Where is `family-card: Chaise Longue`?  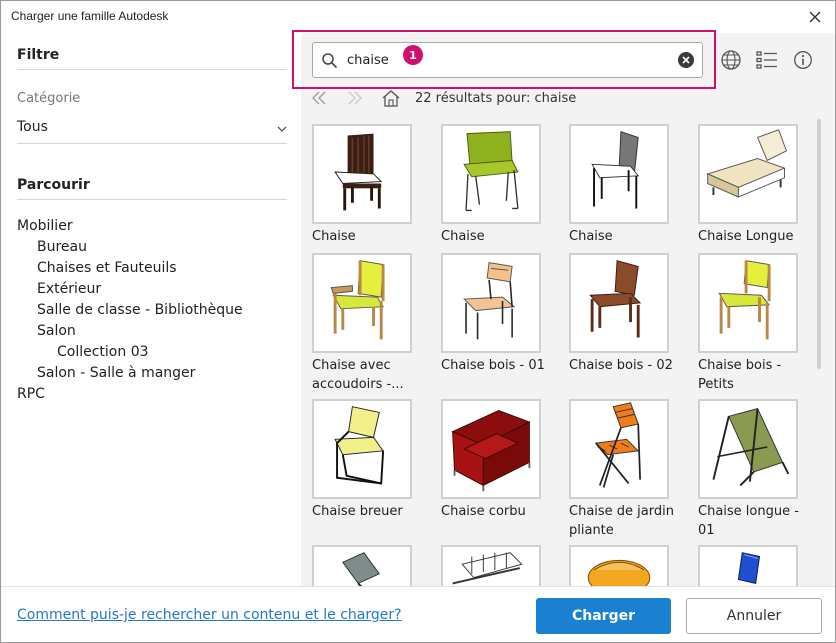 family-card: Chaise Longue is located at coordinates (753, 185).